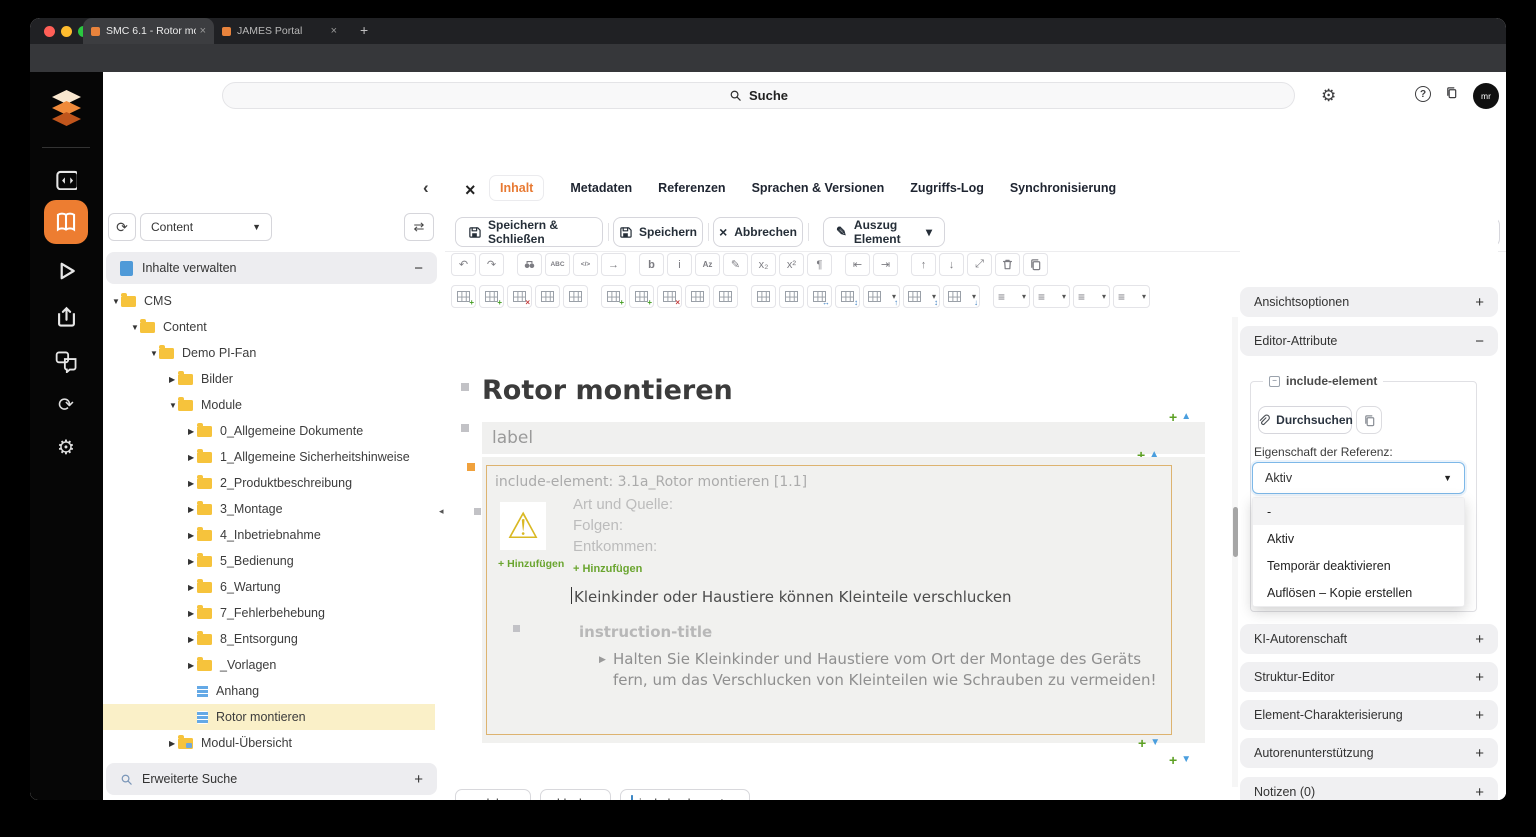 This screenshot has width=1536, height=837. What do you see at coordinates (645, 632) in the screenshot?
I see `instruction-title-placeholder: instruction-title` at bounding box center [645, 632].